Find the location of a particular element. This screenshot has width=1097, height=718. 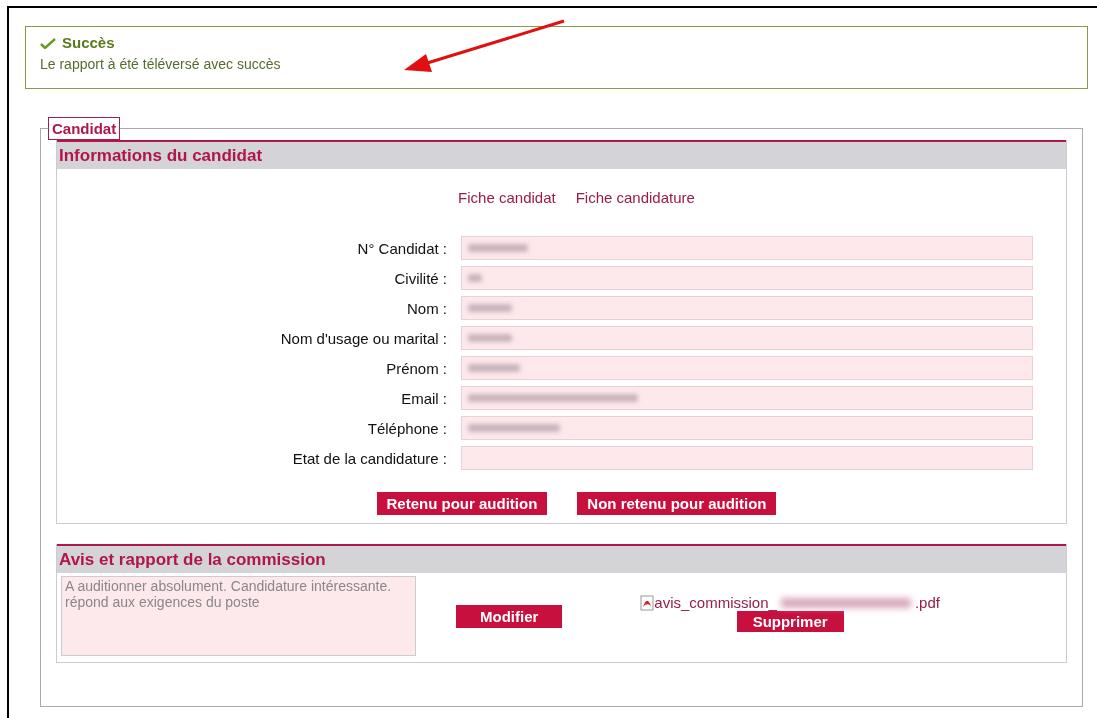

edit-button: Modifier is located at coordinates (509, 616).